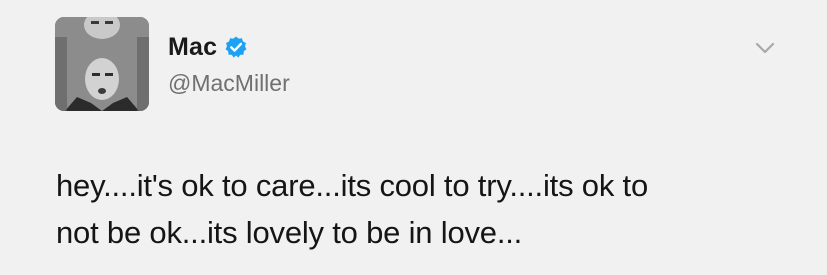 The image size is (827, 275). I want to click on user-name-row: Mac, so click(208, 47).